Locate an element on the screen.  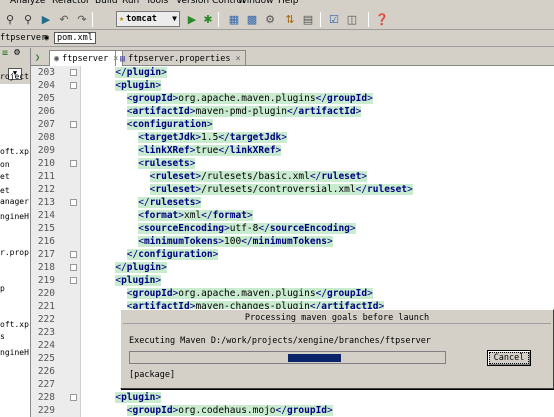
xml-text: true is located at coordinates (207, 150).